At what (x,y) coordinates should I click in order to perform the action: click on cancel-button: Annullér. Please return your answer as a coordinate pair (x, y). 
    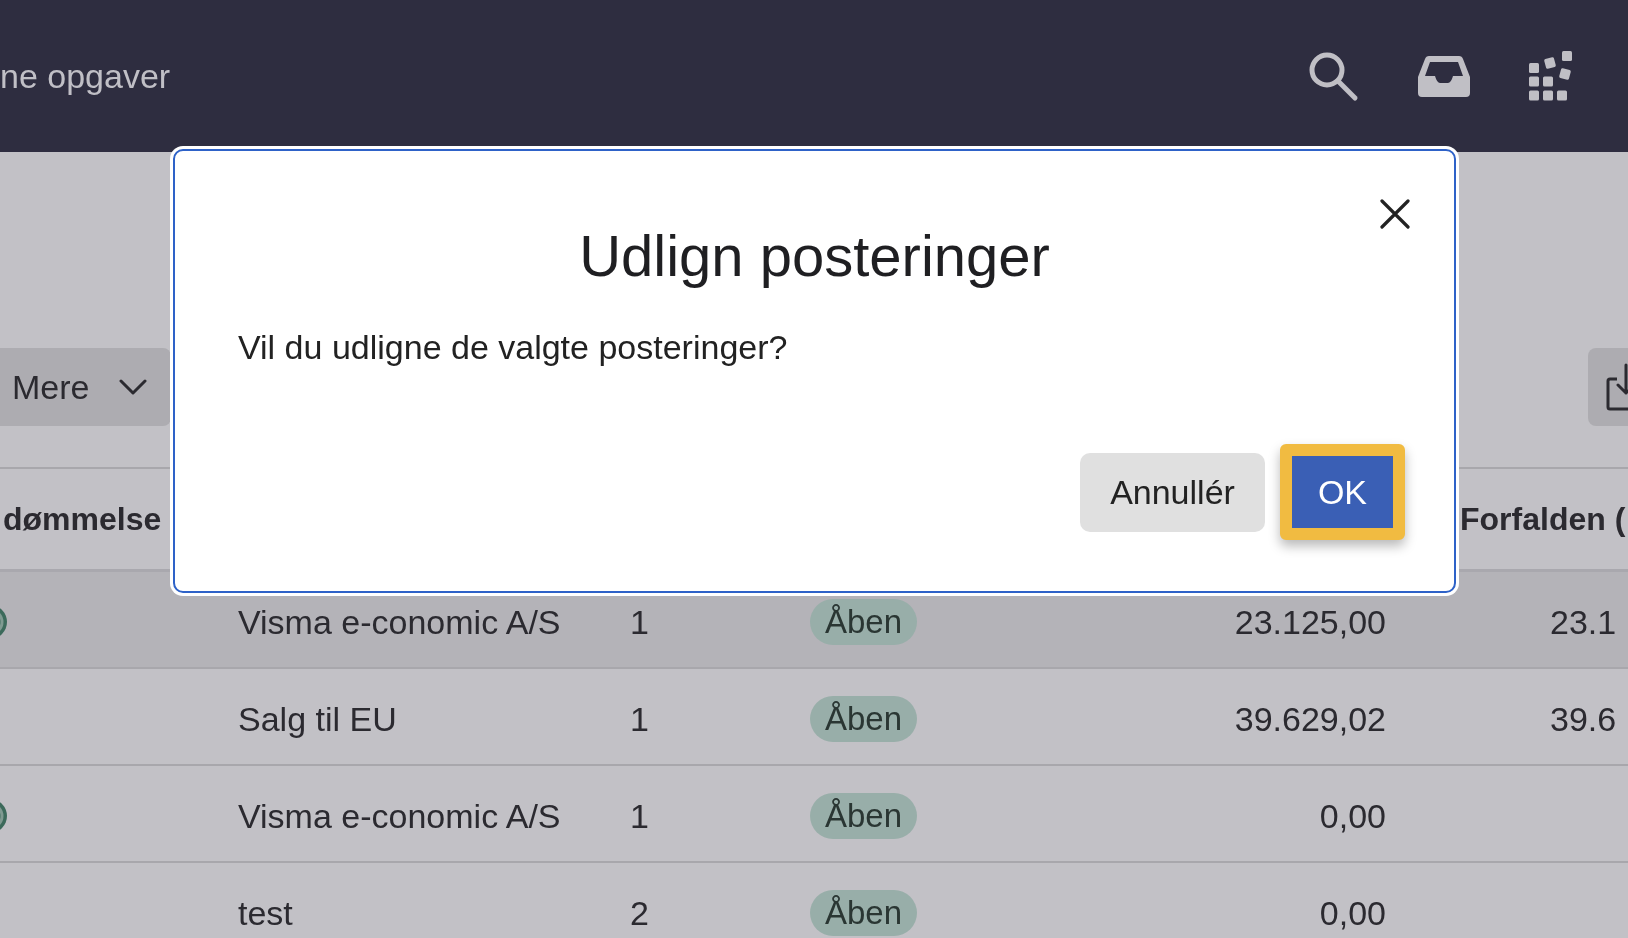
    Looking at the image, I should click on (1172, 492).